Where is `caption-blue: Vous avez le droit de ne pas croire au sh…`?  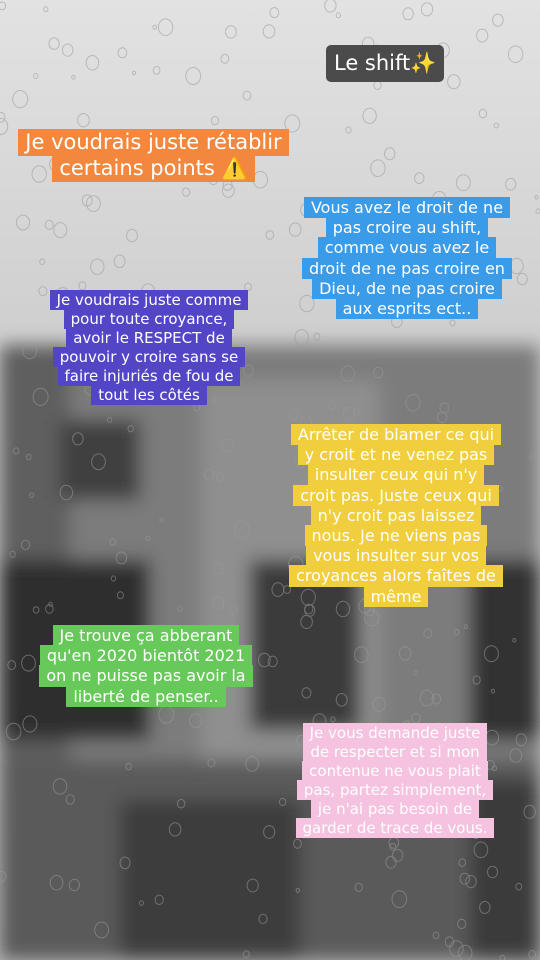 caption-blue: Vous avez le droit de ne pas croire au sh… is located at coordinates (407, 258).